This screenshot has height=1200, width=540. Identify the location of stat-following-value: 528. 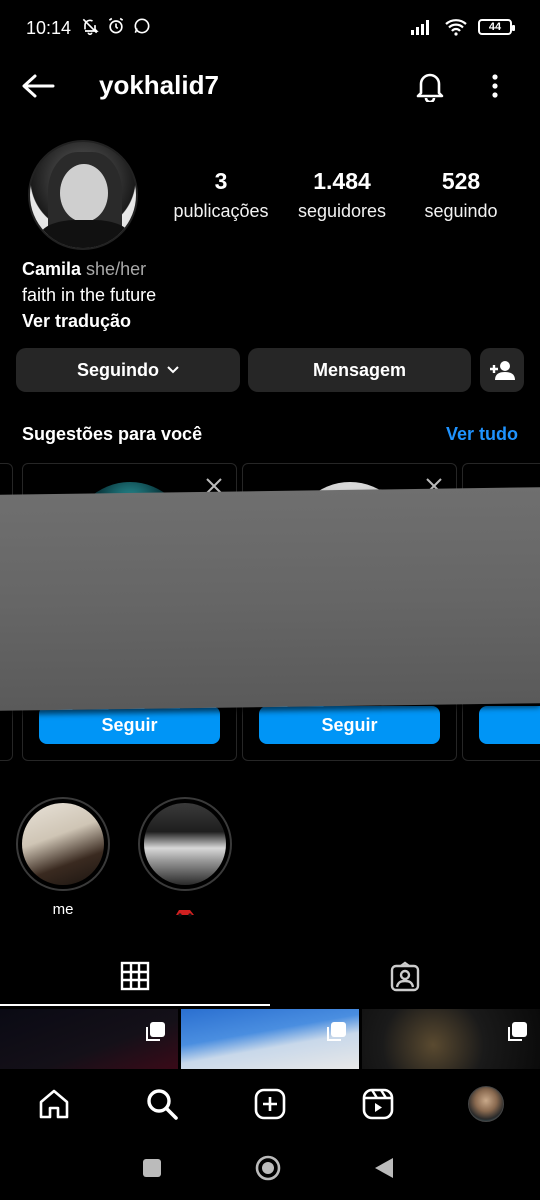
(461, 181).